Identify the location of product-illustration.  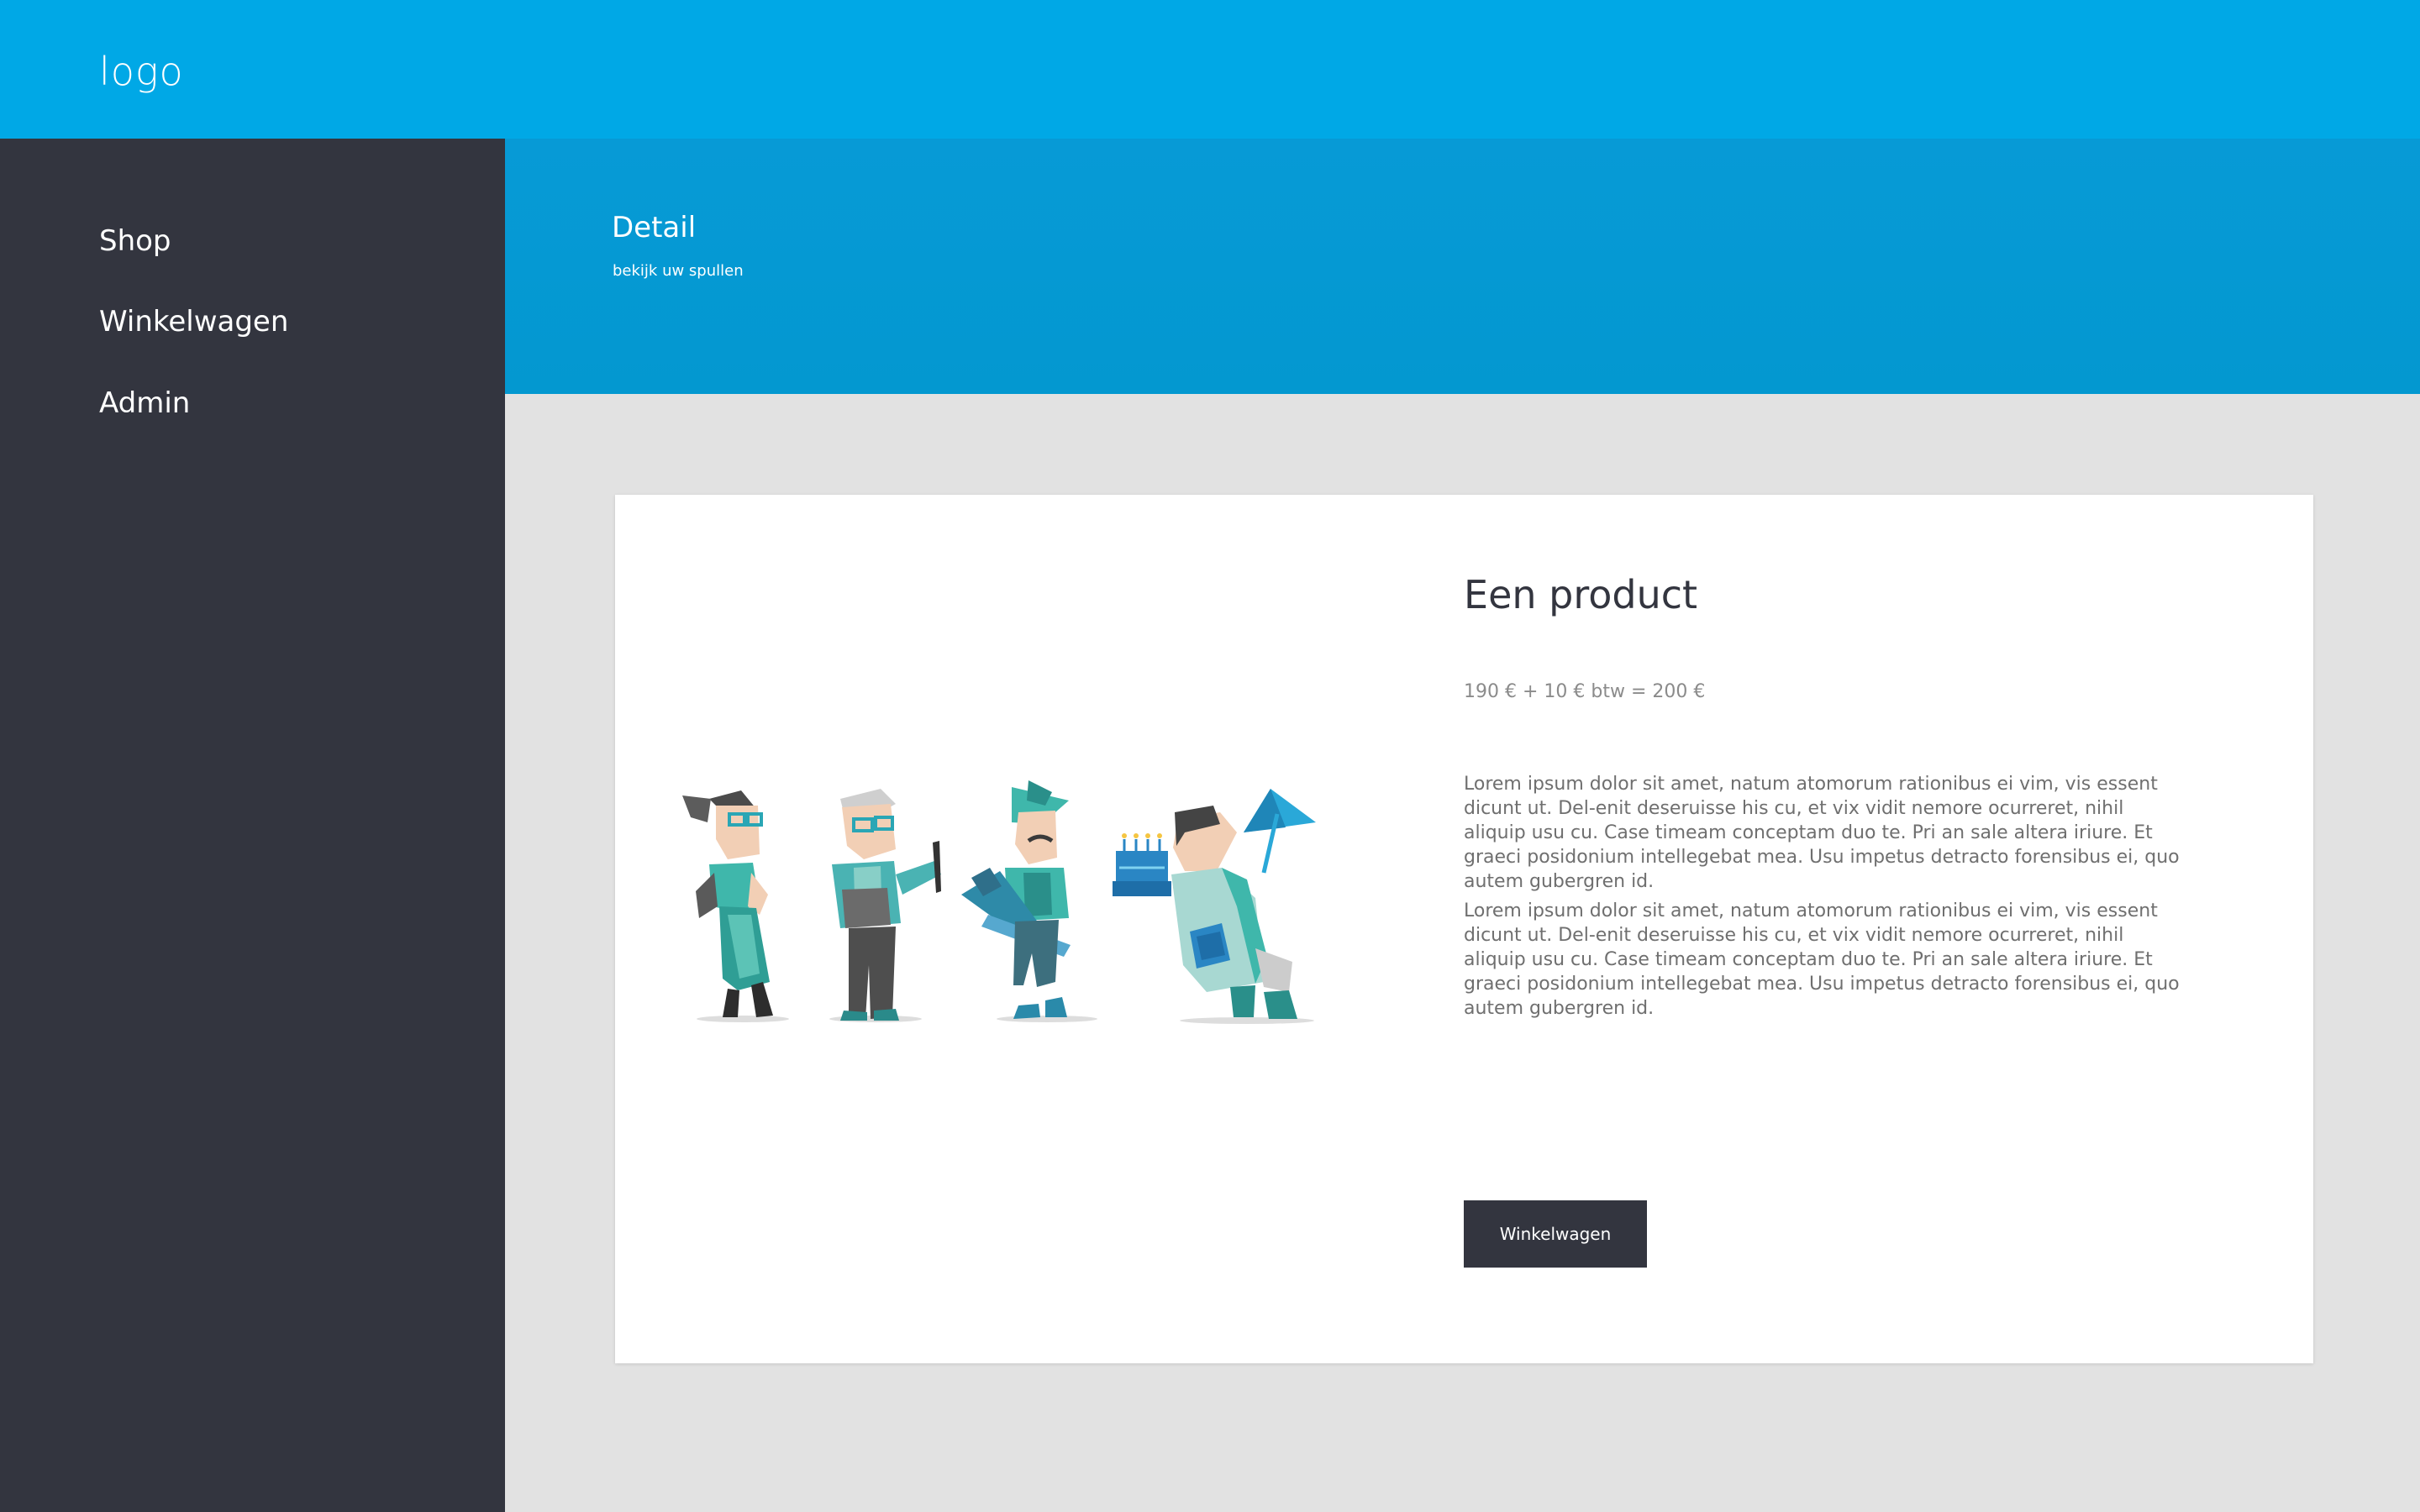
(999, 902).